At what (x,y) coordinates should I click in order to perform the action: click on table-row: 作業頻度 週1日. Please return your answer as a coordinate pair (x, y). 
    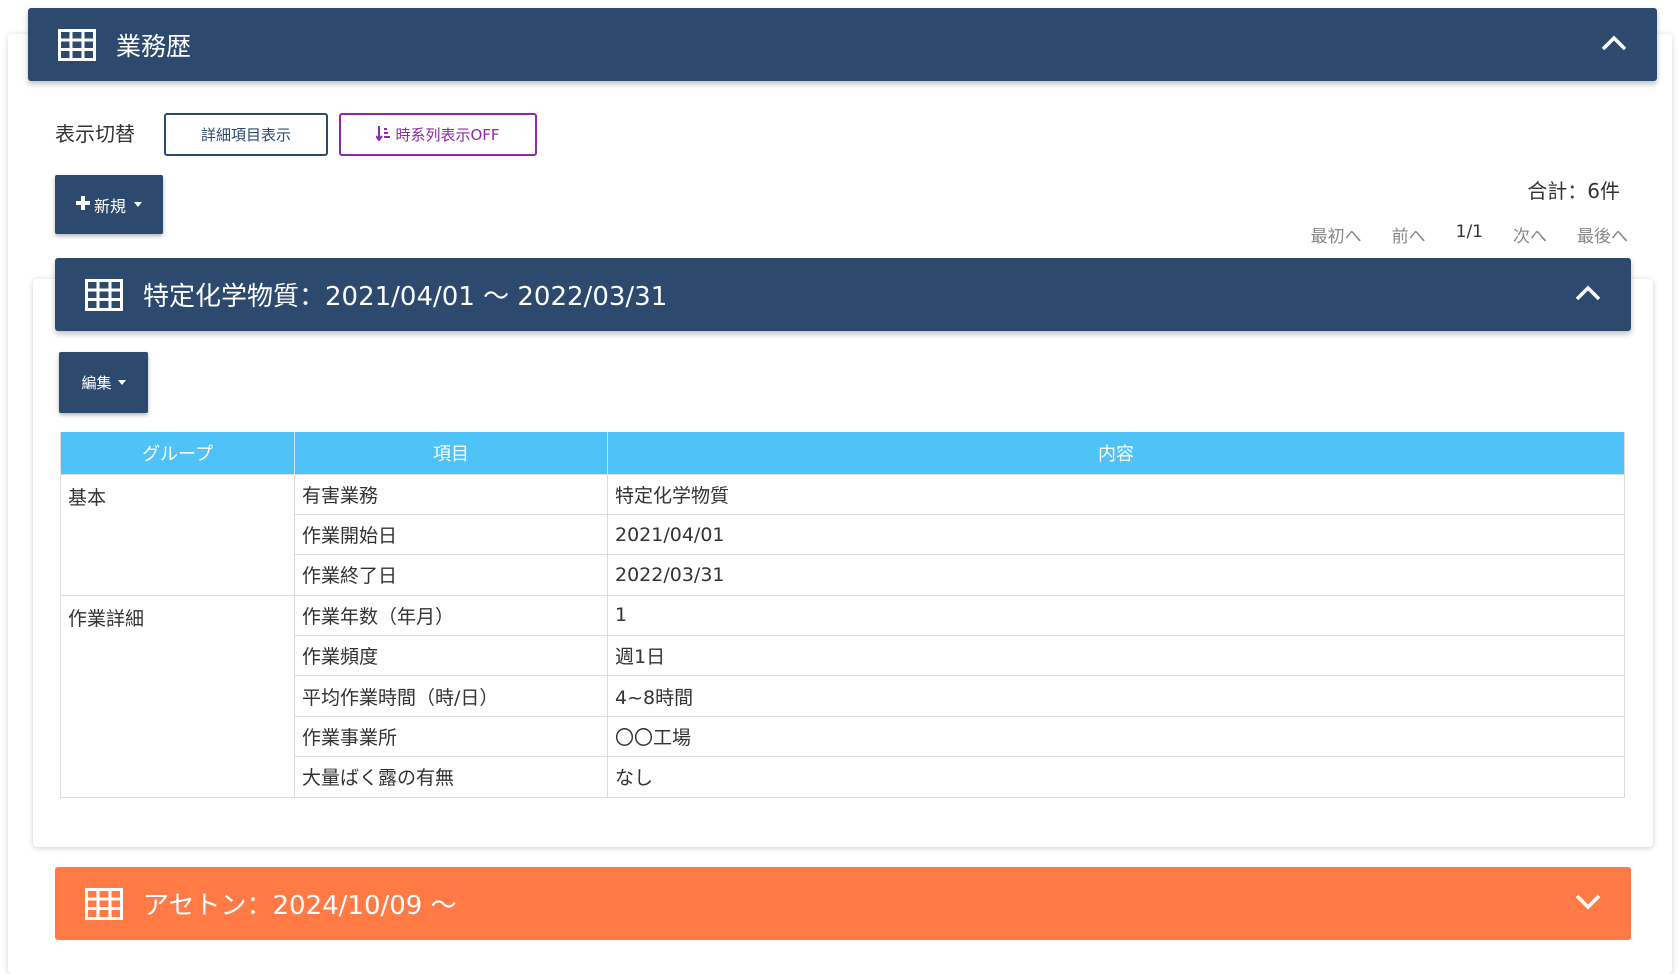
    Looking at the image, I should click on (843, 656).